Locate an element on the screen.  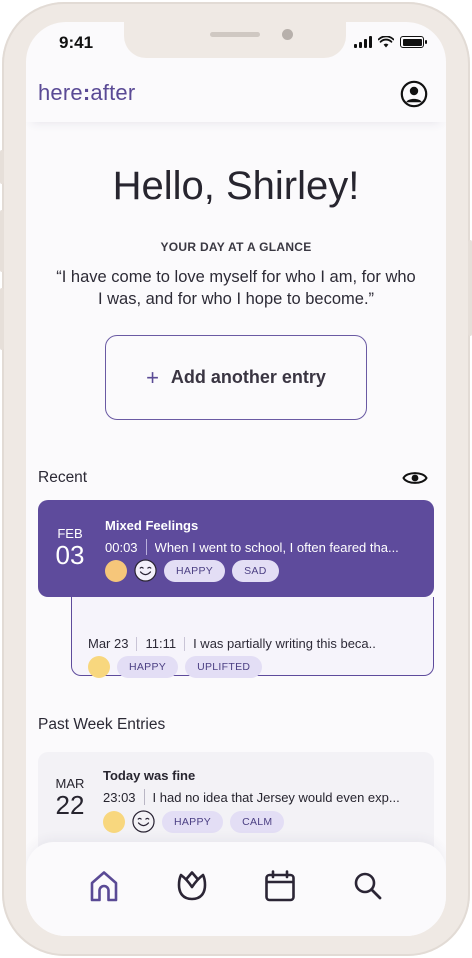
entry-month: FEB is located at coordinates (70, 533).